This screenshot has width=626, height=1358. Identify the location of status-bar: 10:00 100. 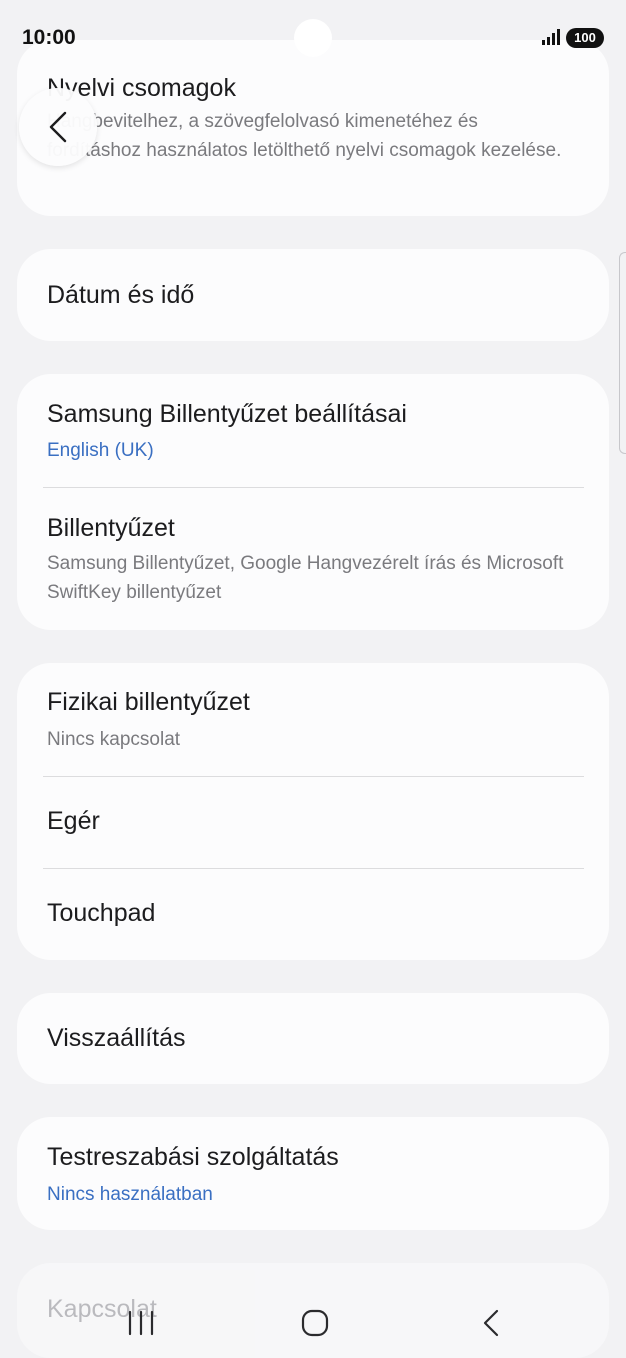
(313, 35).